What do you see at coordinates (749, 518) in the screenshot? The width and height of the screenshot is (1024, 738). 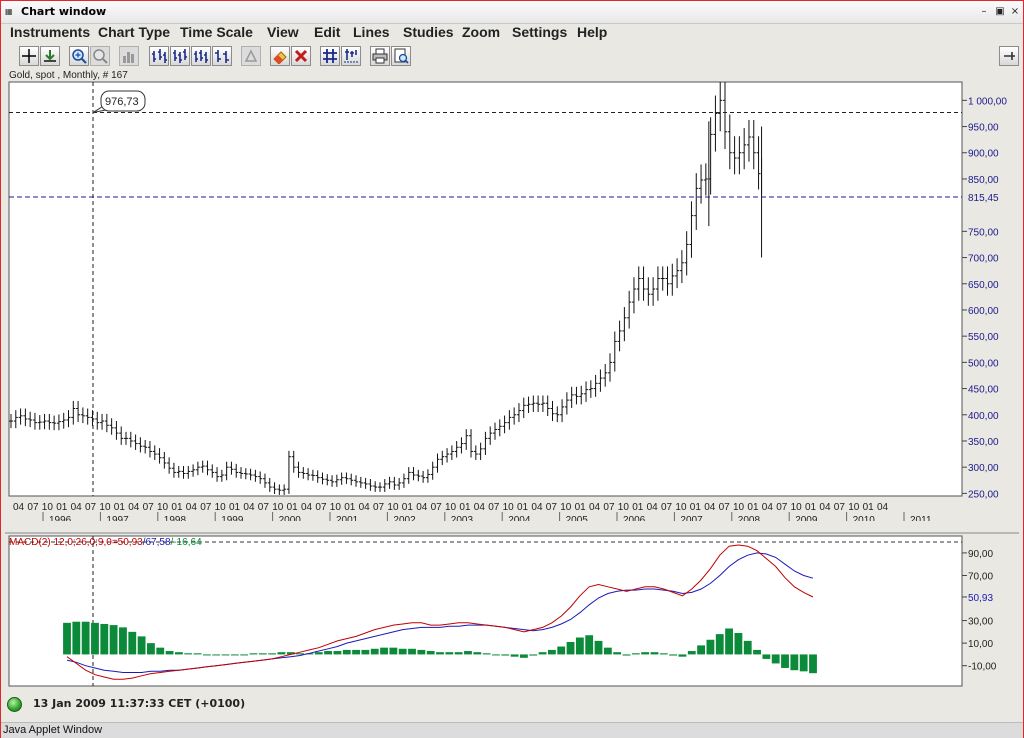 I see `price-x-year-label: 2008` at bounding box center [749, 518].